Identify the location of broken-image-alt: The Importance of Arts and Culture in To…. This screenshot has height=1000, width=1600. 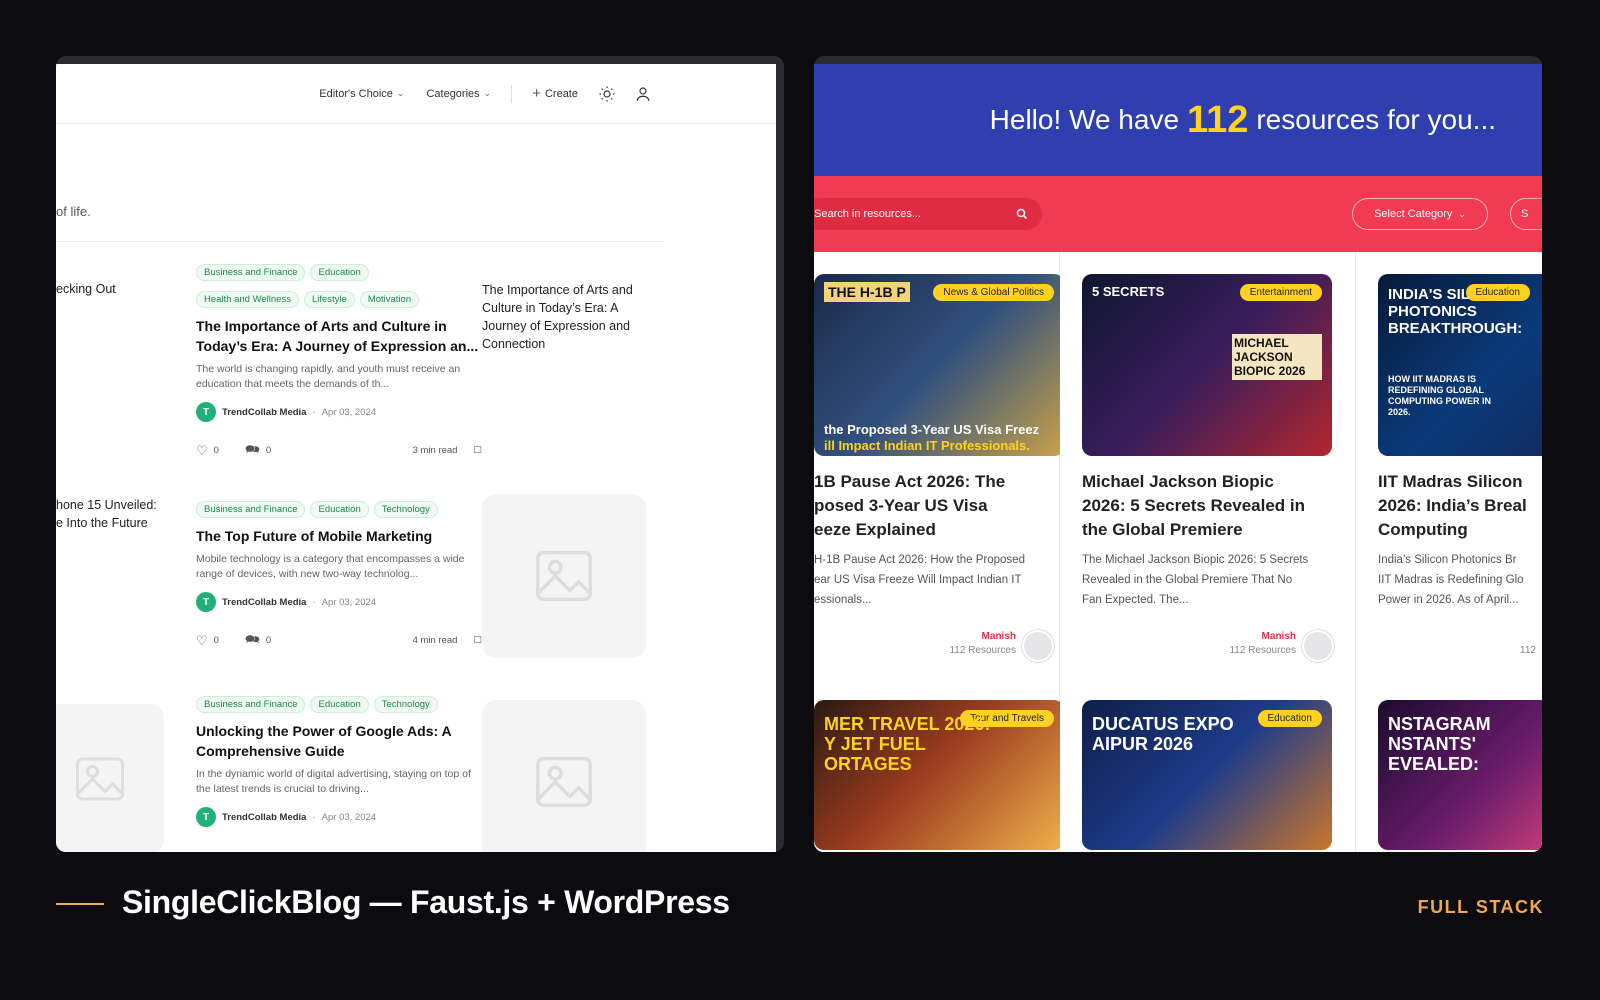
(567, 317).